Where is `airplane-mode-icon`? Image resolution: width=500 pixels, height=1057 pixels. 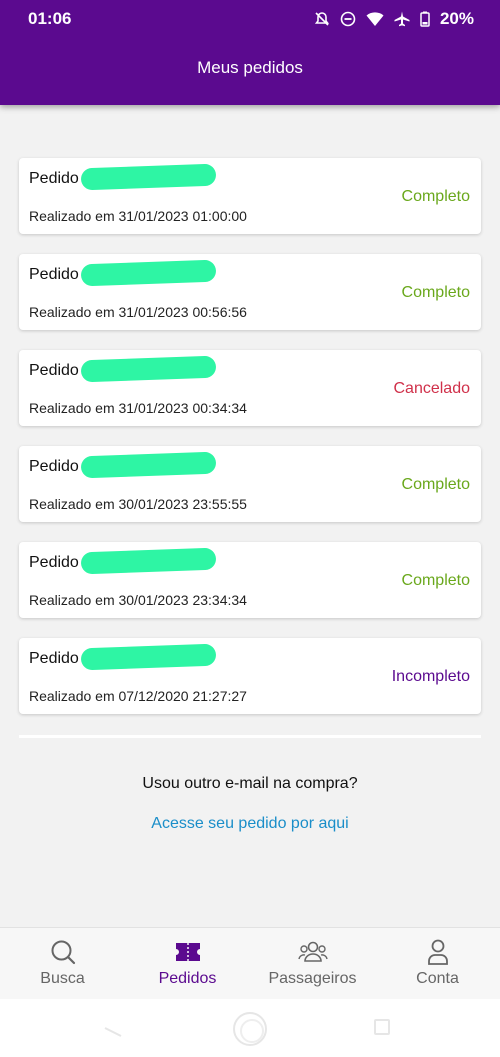
airplane-mode-icon is located at coordinates (402, 19).